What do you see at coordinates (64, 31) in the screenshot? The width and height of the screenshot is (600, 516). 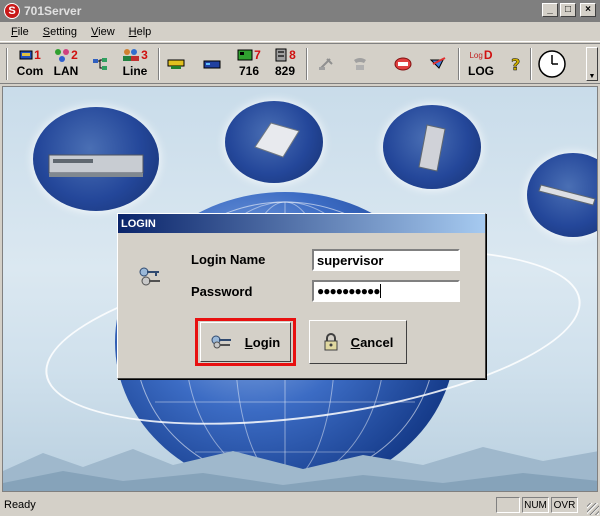 I see `menu-setting-label: etting` at bounding box center [64, 31].